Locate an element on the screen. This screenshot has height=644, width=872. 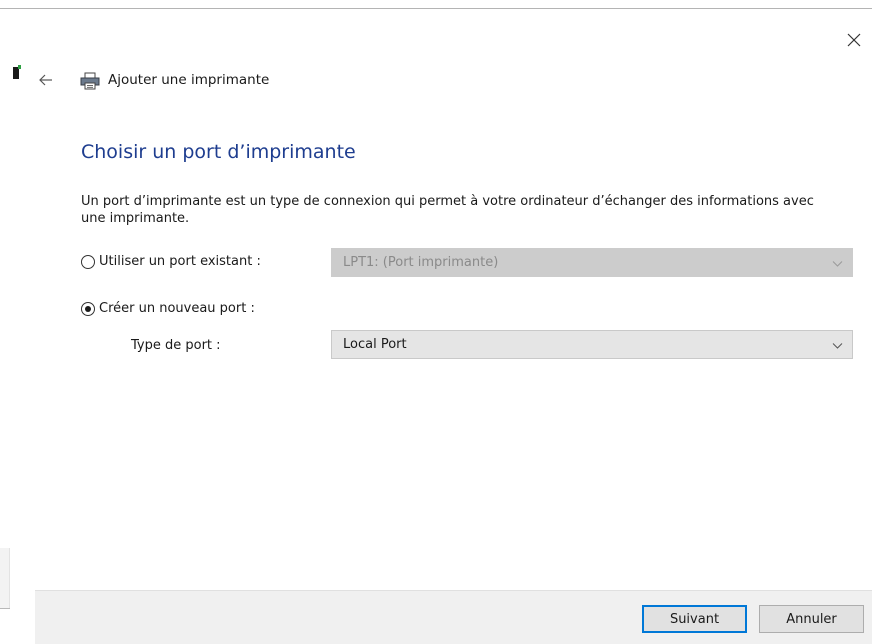
new-port-radio-option: Créer un nouveau port : is located at coordinates (168, 308).